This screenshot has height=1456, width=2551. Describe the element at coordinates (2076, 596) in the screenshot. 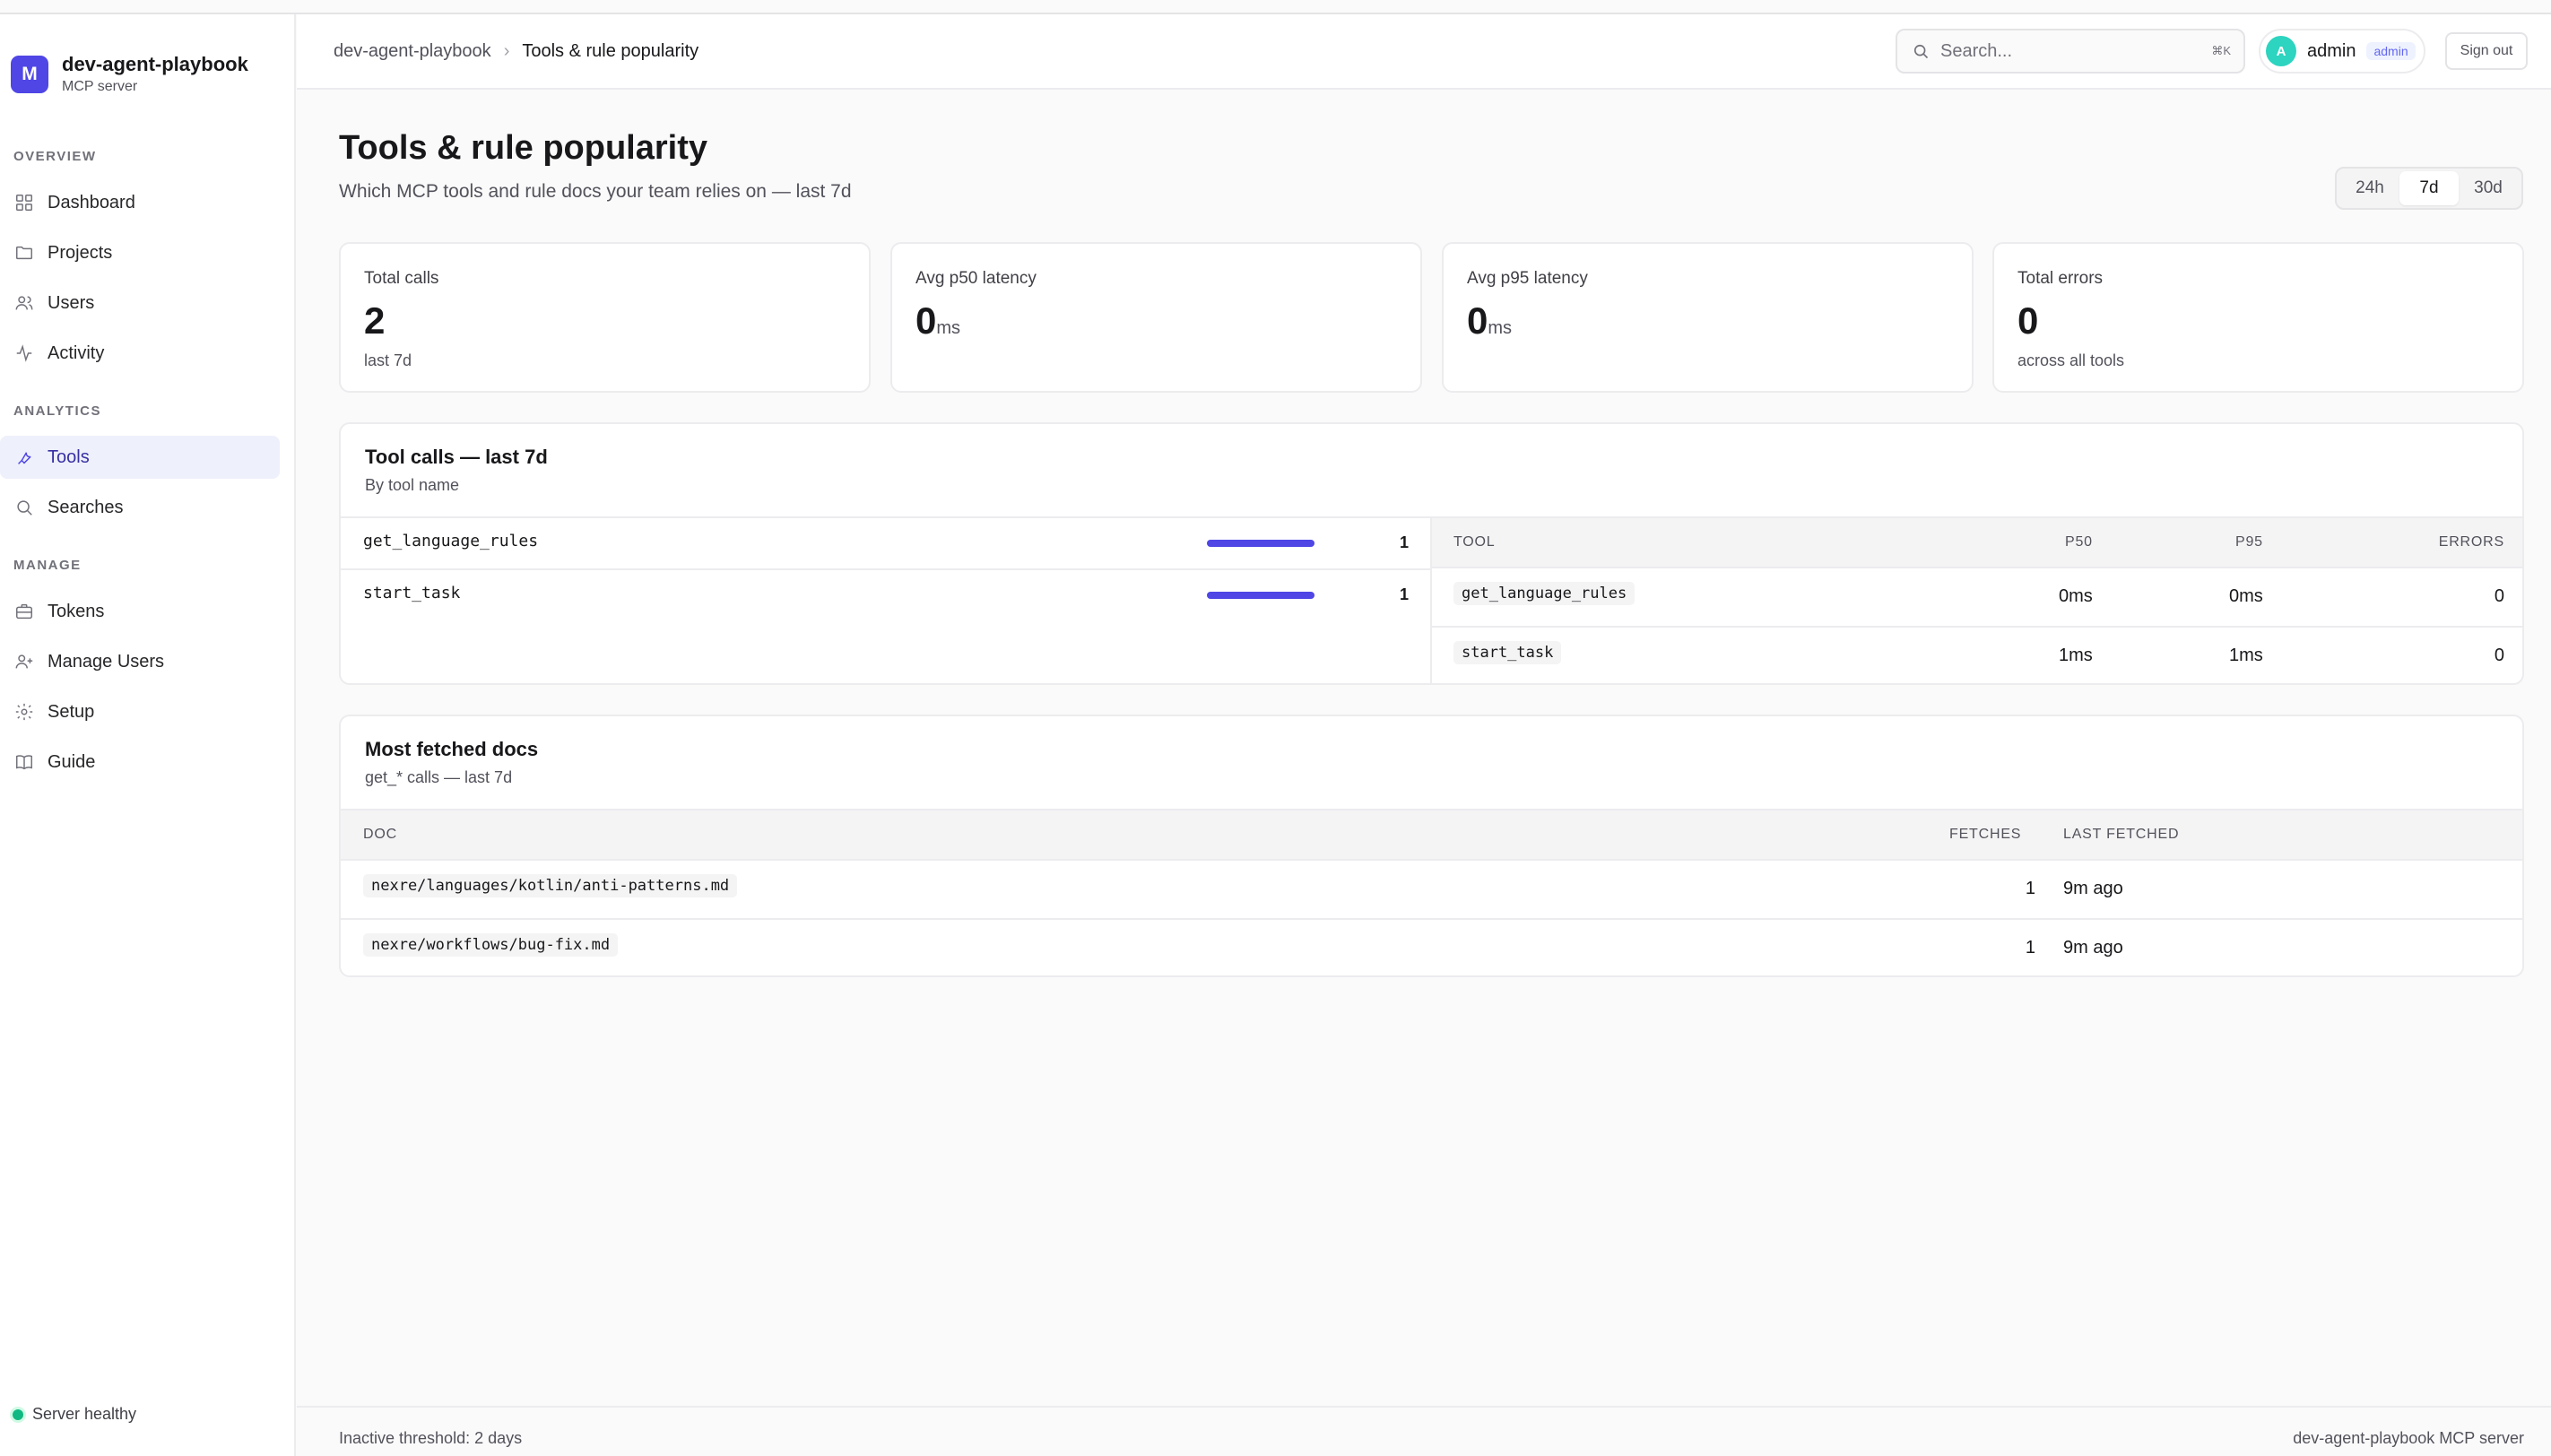

I see `p50-cell: 0ms` at that location.